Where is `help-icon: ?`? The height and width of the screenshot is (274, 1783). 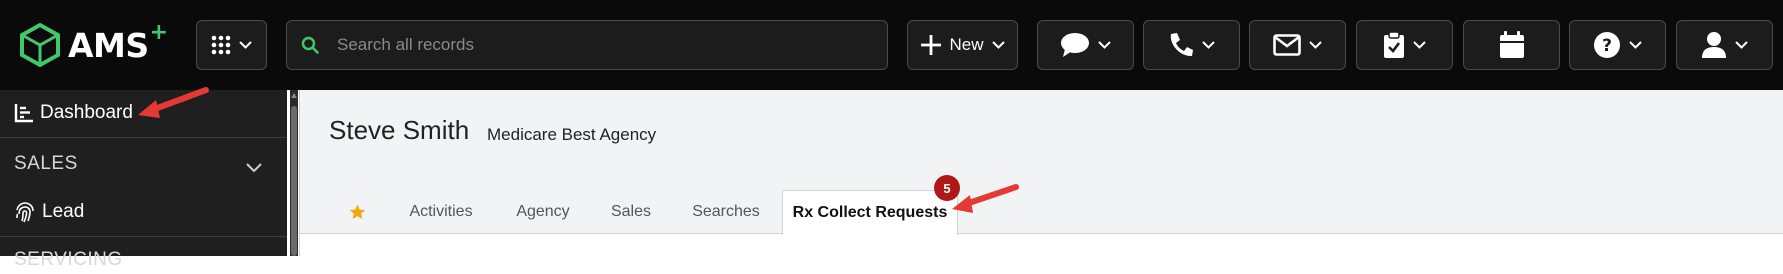
help-icon: ? is located at coordinates (1607, 45).